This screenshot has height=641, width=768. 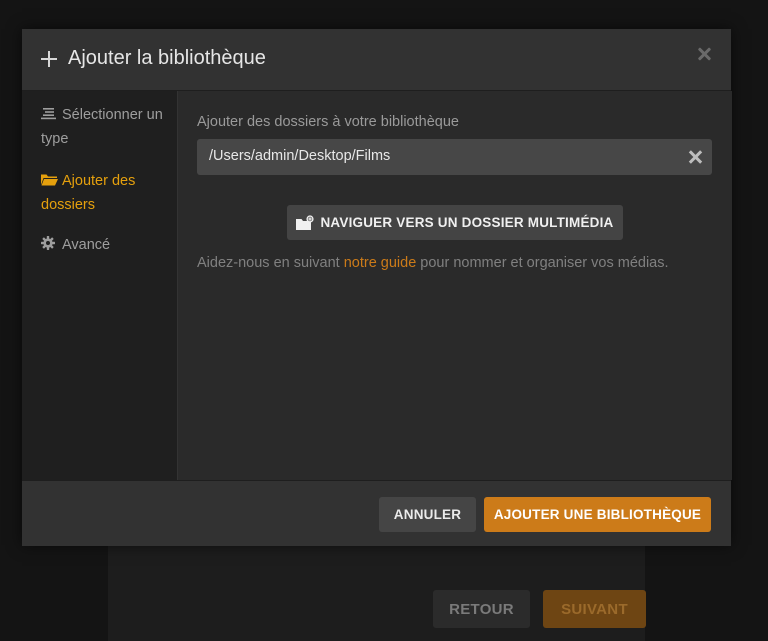 What do you see at coordinates (380, 263) in the screenshot?
I see `guide-link: notre guide` at bounding box center [380, 263].